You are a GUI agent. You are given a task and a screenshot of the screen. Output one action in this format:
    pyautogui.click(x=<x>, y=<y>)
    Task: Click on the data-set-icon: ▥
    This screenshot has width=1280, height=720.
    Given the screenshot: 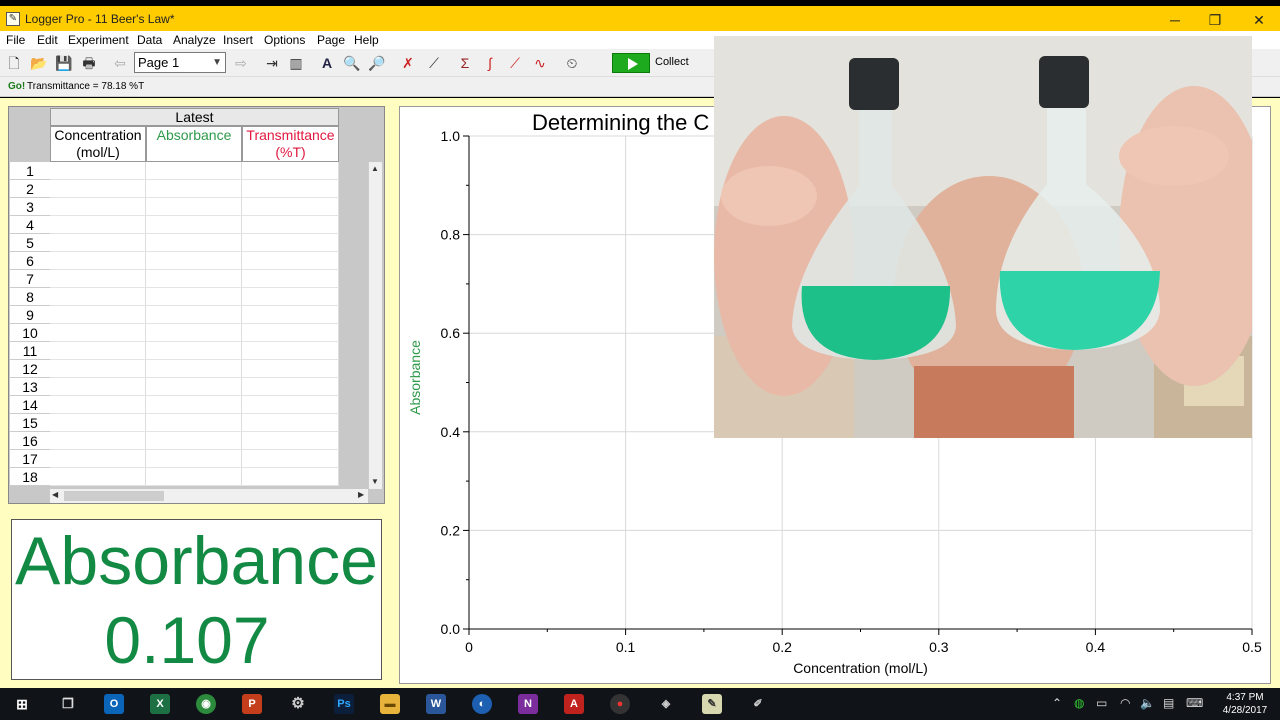 What is the action you would take?
    pyautogui.click(x=296, y=63)
    